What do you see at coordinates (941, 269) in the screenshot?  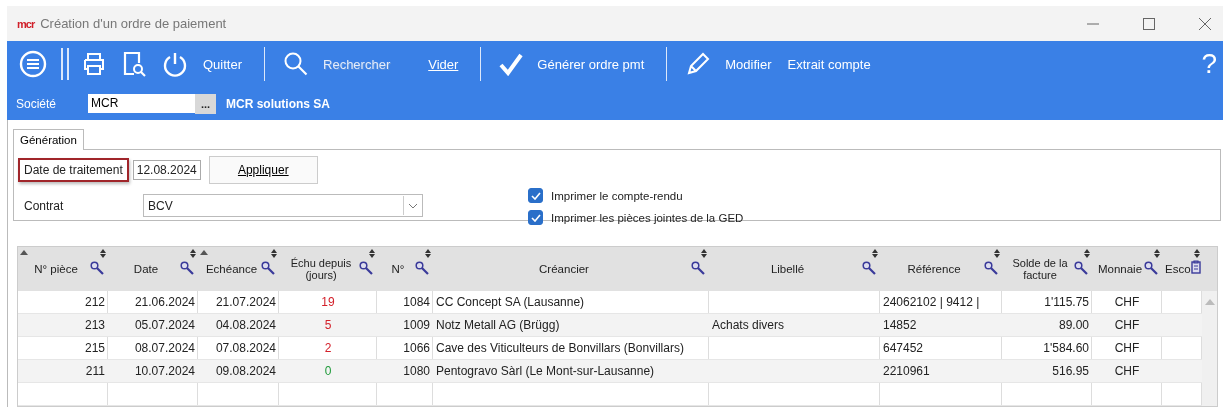 I see `column-header: Référence` at bounding box center [941, 269].